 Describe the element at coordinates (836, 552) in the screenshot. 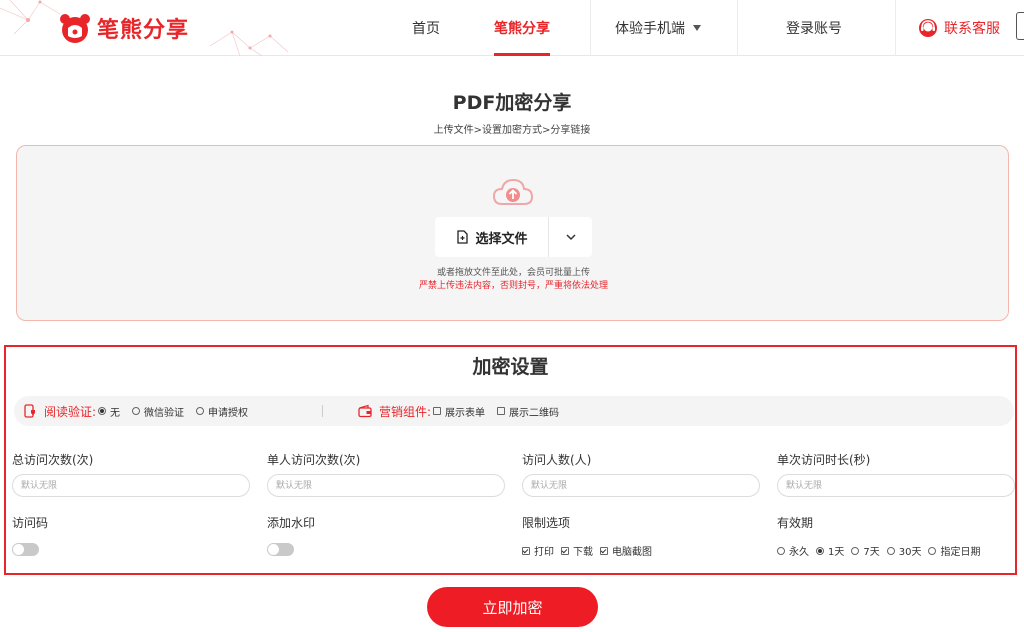

I see `option-label: 1天` at that location.